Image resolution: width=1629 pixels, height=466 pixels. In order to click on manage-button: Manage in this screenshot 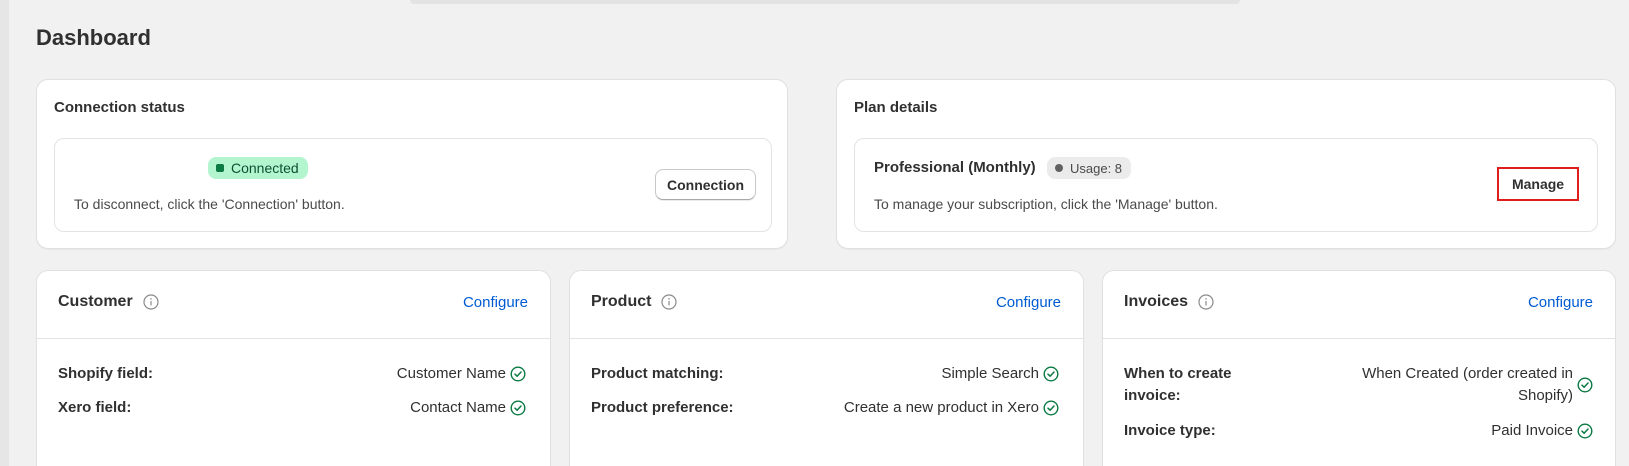, I will do `click(1538, 184)`.